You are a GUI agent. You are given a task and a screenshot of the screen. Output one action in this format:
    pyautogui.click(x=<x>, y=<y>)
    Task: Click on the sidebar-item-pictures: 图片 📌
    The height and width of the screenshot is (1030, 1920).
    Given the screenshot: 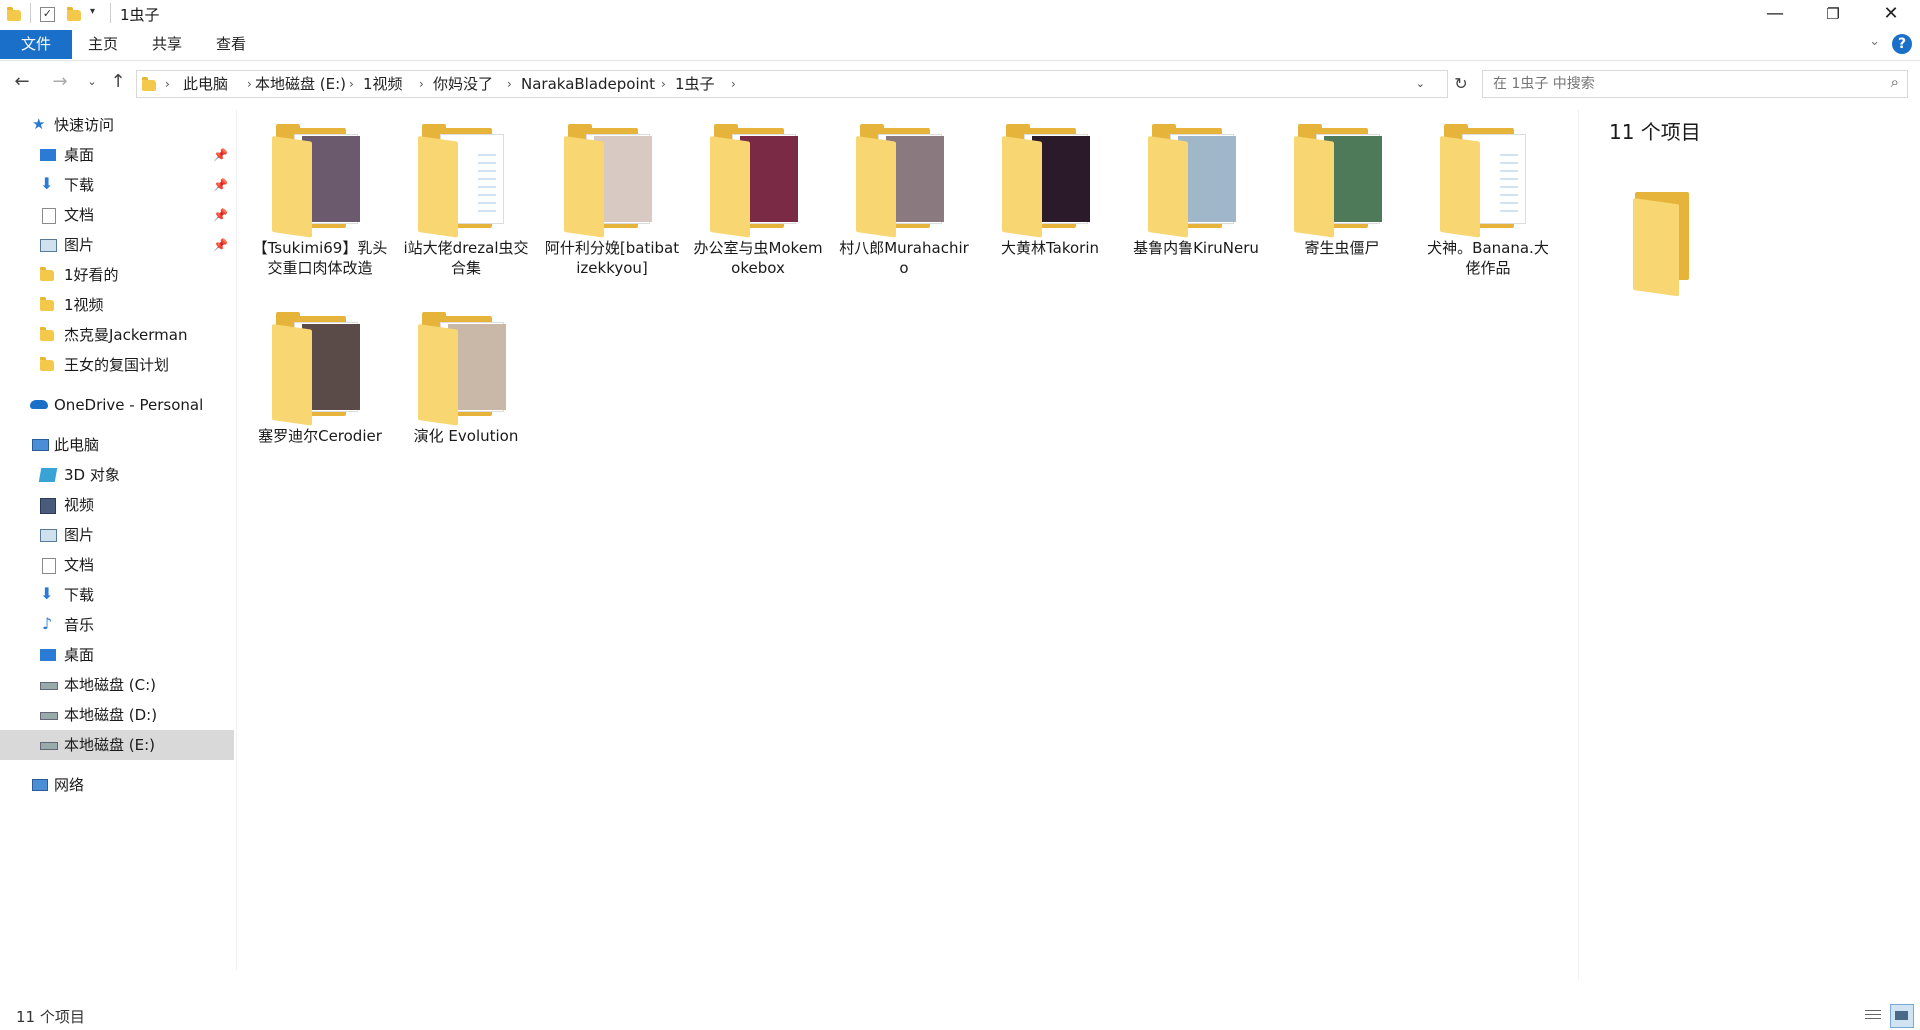 What is the action you would take?
    pyautogui.click(x=117, y=245)
    